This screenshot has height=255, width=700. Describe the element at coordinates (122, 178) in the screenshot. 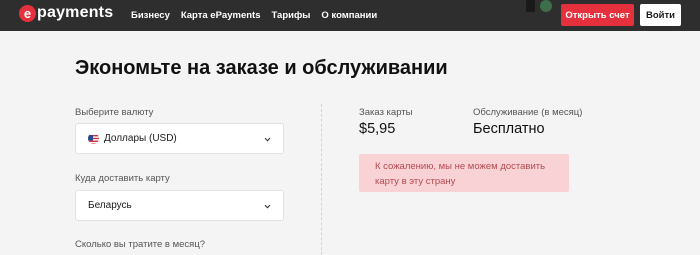

I see `delivery-label: Куда доставить карту` at that location.